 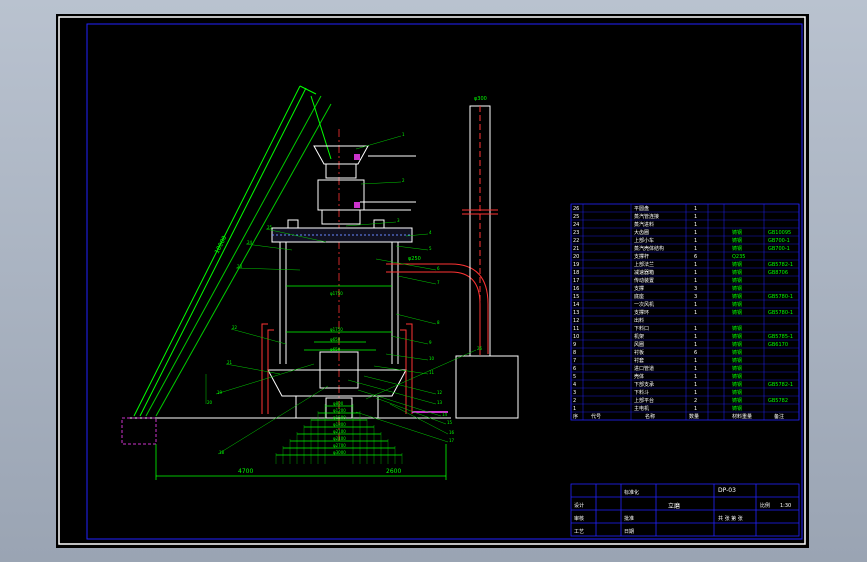 I want to click on parts-table-cell: 下部支承, so click(x=644, y=384).